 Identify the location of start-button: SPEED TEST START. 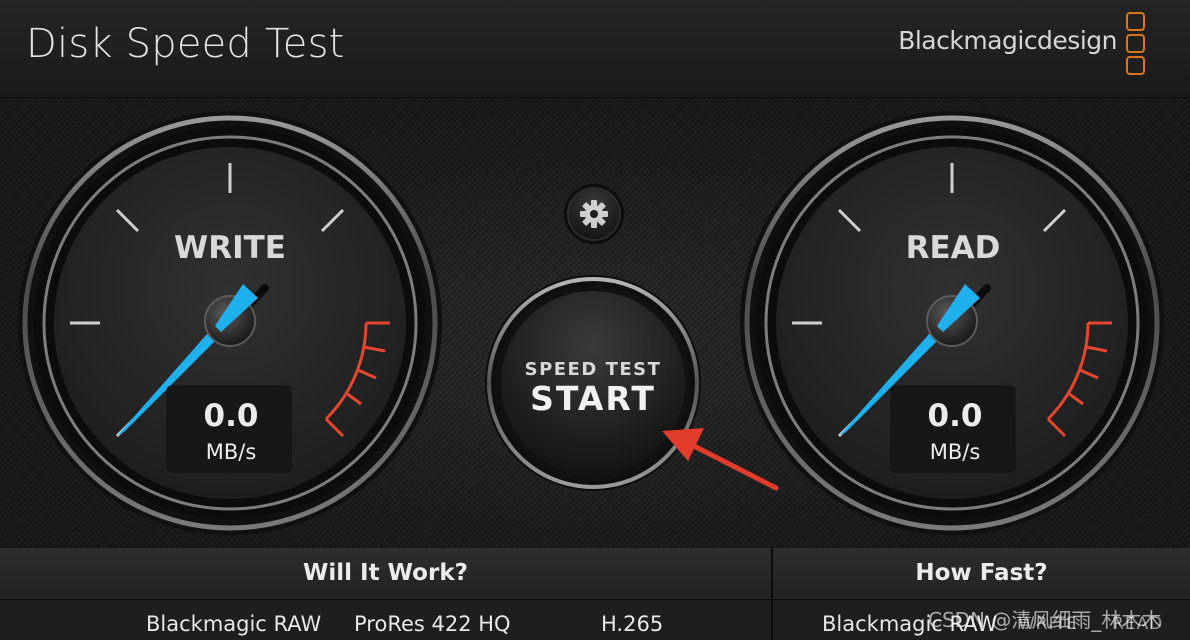
(593, 383).